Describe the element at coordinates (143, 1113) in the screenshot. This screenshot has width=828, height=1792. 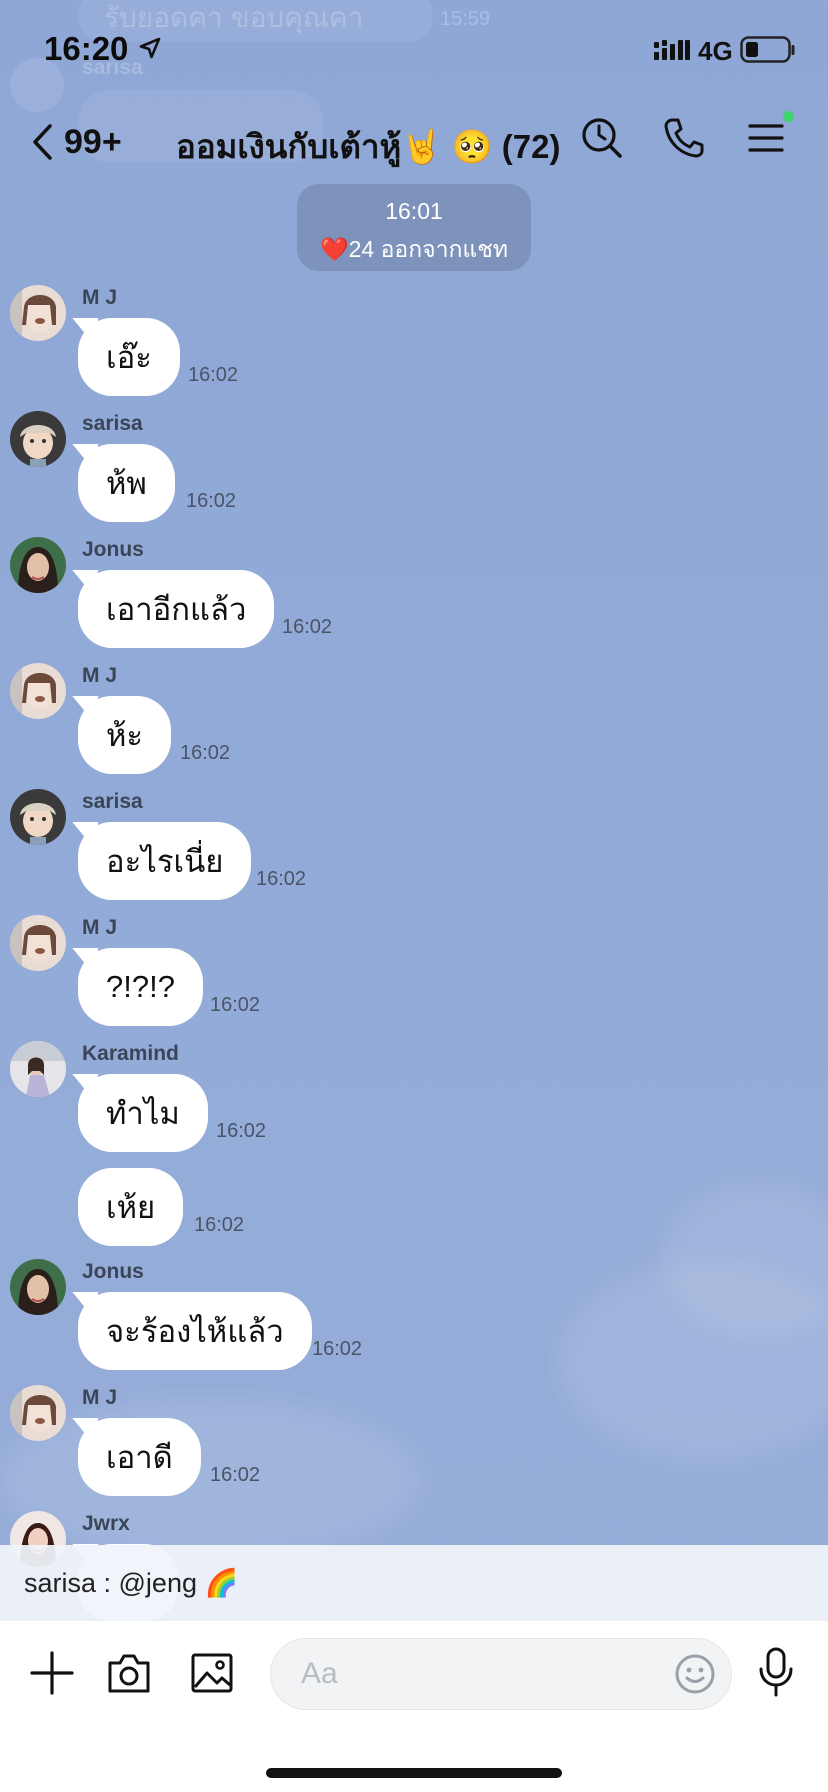
I see `message-bubble: ทำไม` at that location.